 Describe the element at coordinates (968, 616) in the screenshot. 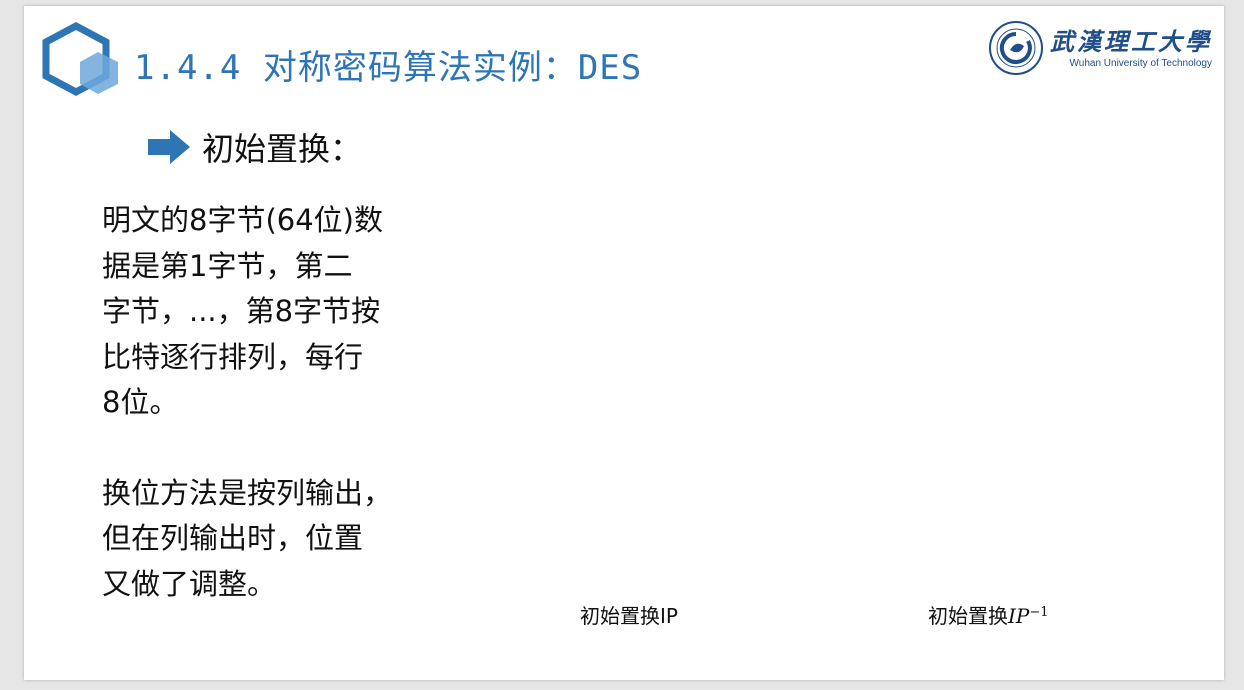

I see `caption-inverse-prefix: 初始置换` at that location.